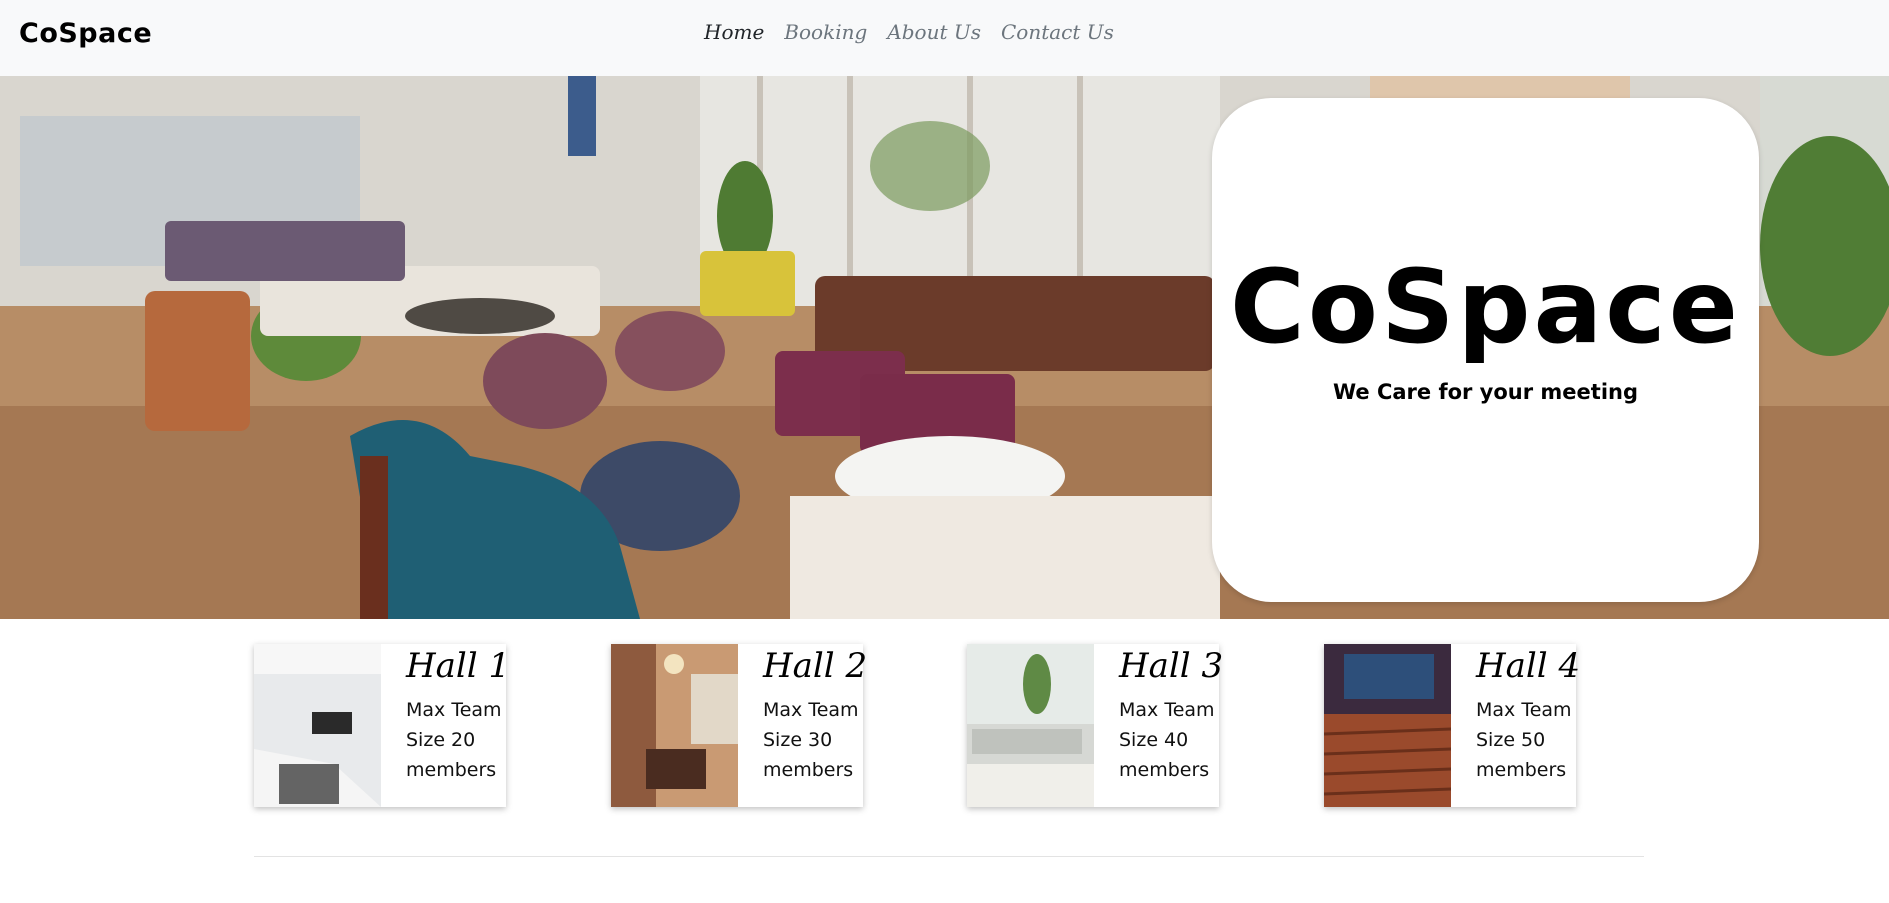 Image resolution: width=1889 pixels, height=903 pixels. Describe the element at coordinates (1485, 307) in the screenshot. I see `hero-logo-title: CoSpace` at that location.